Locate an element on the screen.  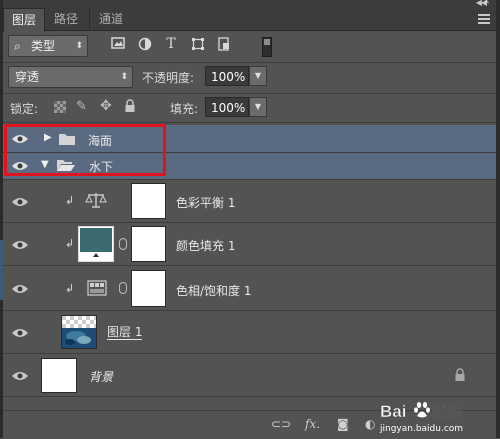
lock-label: 锁定: is located at coordinates (24, 109).